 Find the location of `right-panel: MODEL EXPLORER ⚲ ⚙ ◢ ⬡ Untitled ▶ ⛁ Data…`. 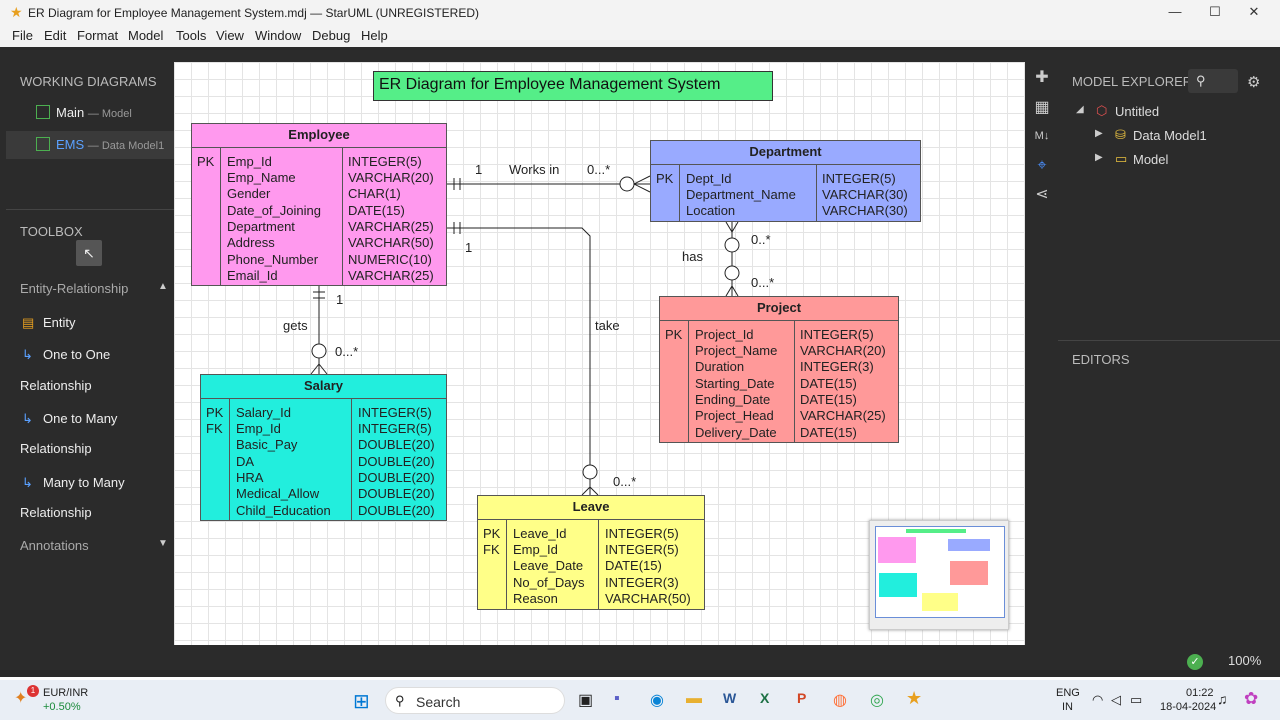

right-panel: MODEL EXPLORER ⚲ ⚙ ◢ ⬡ Untitled ▶ ⛁ Data… is located at coordinates (1169, 347).